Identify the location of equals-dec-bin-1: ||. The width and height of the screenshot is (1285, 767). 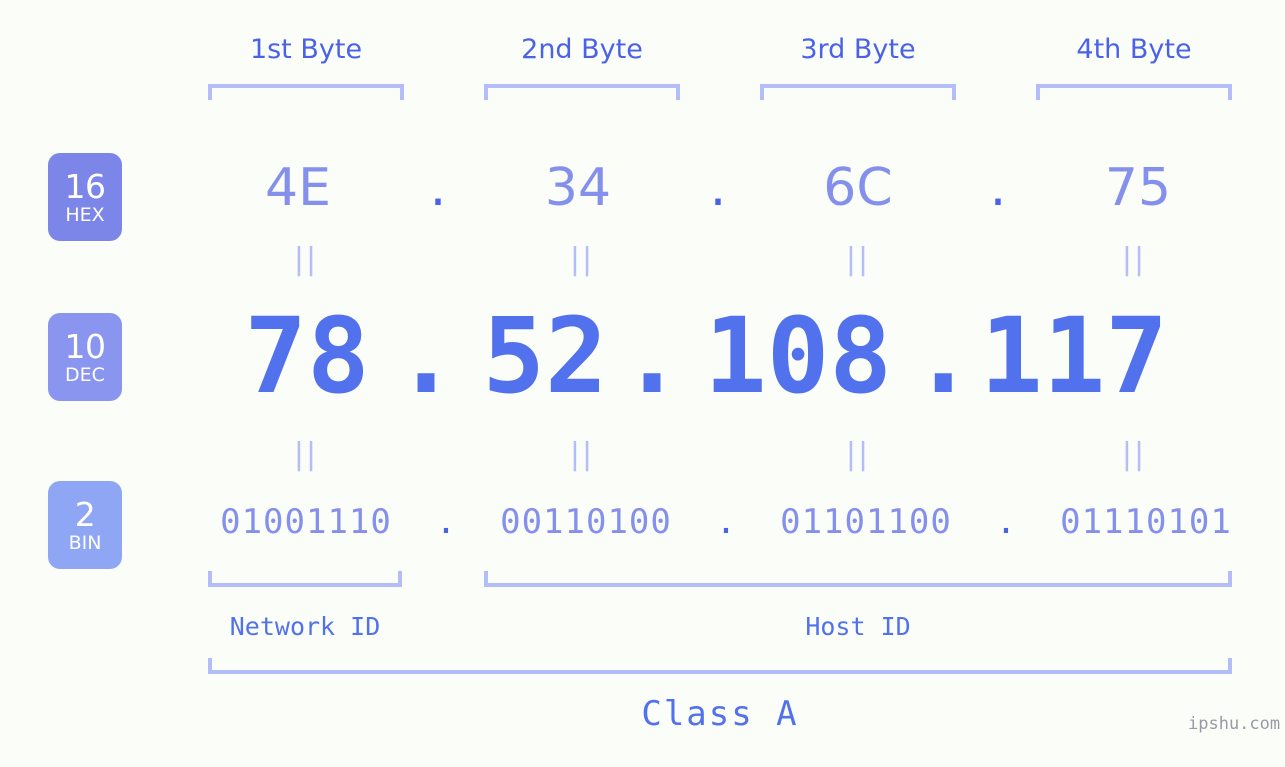
(306, 454).